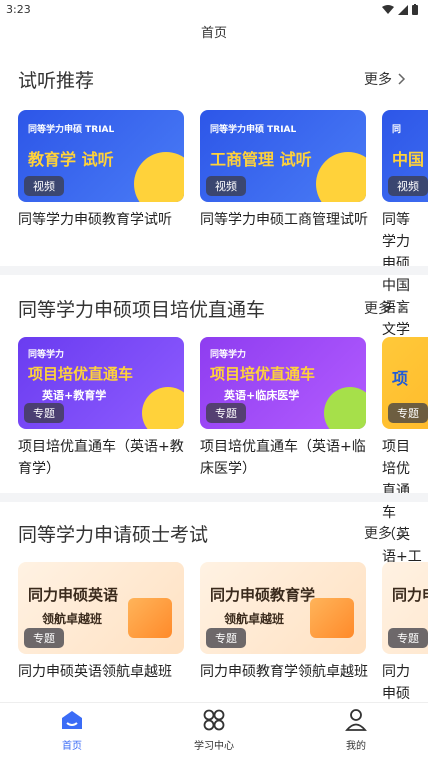 The image size is (428, 761). I want to click on battery-icon, so click(415, 9).